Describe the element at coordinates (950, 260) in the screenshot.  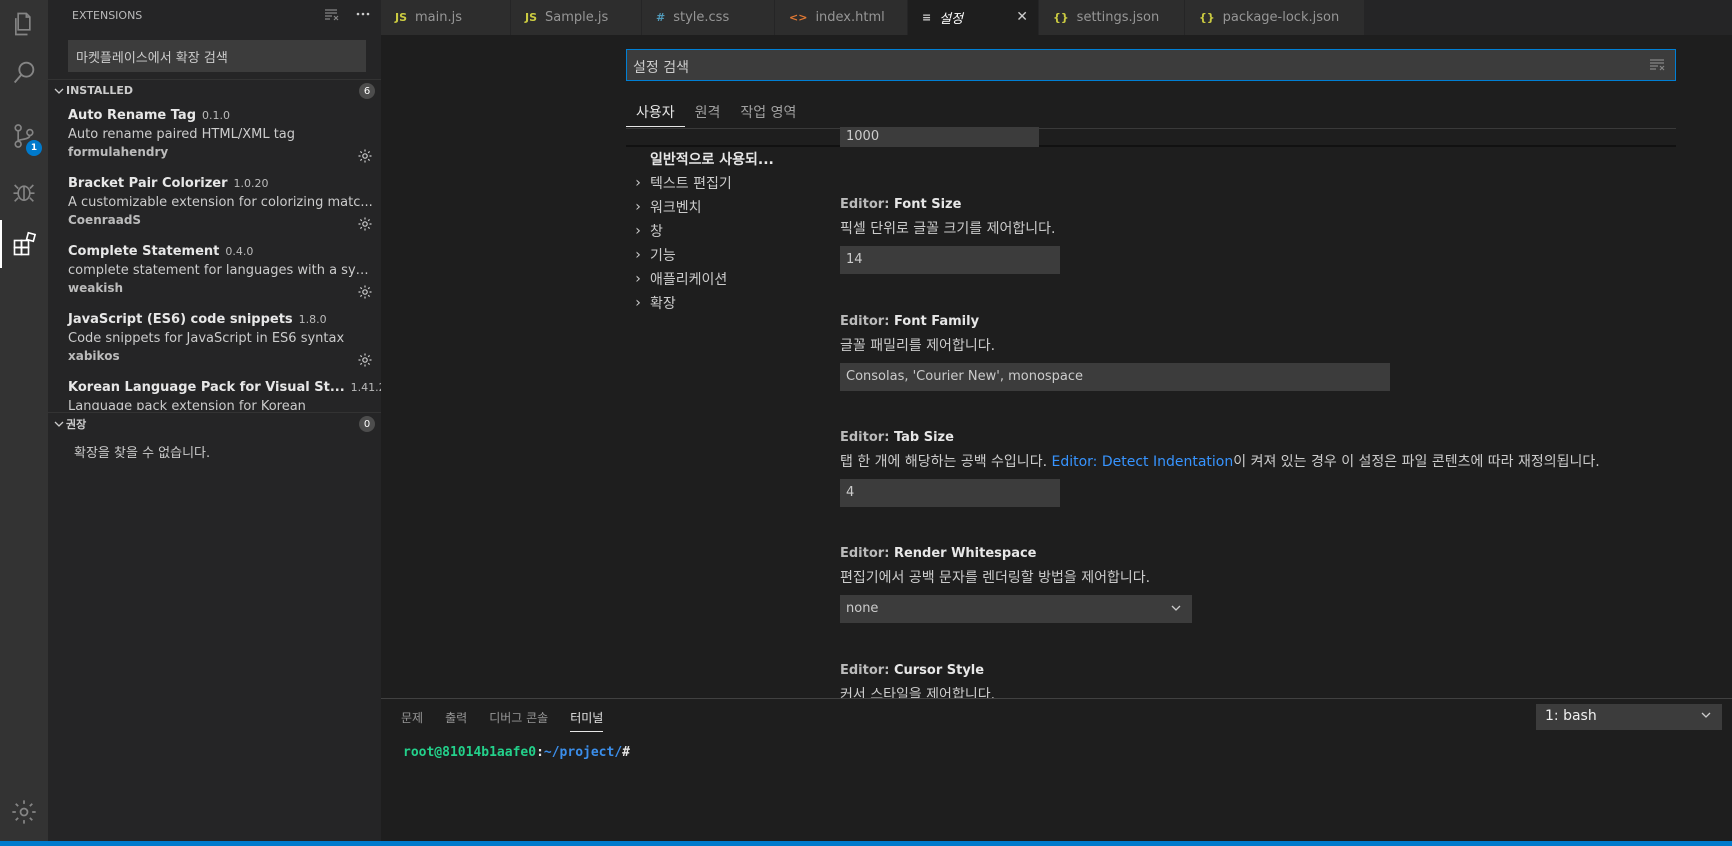
I see `font-size-input: 14` at that location.